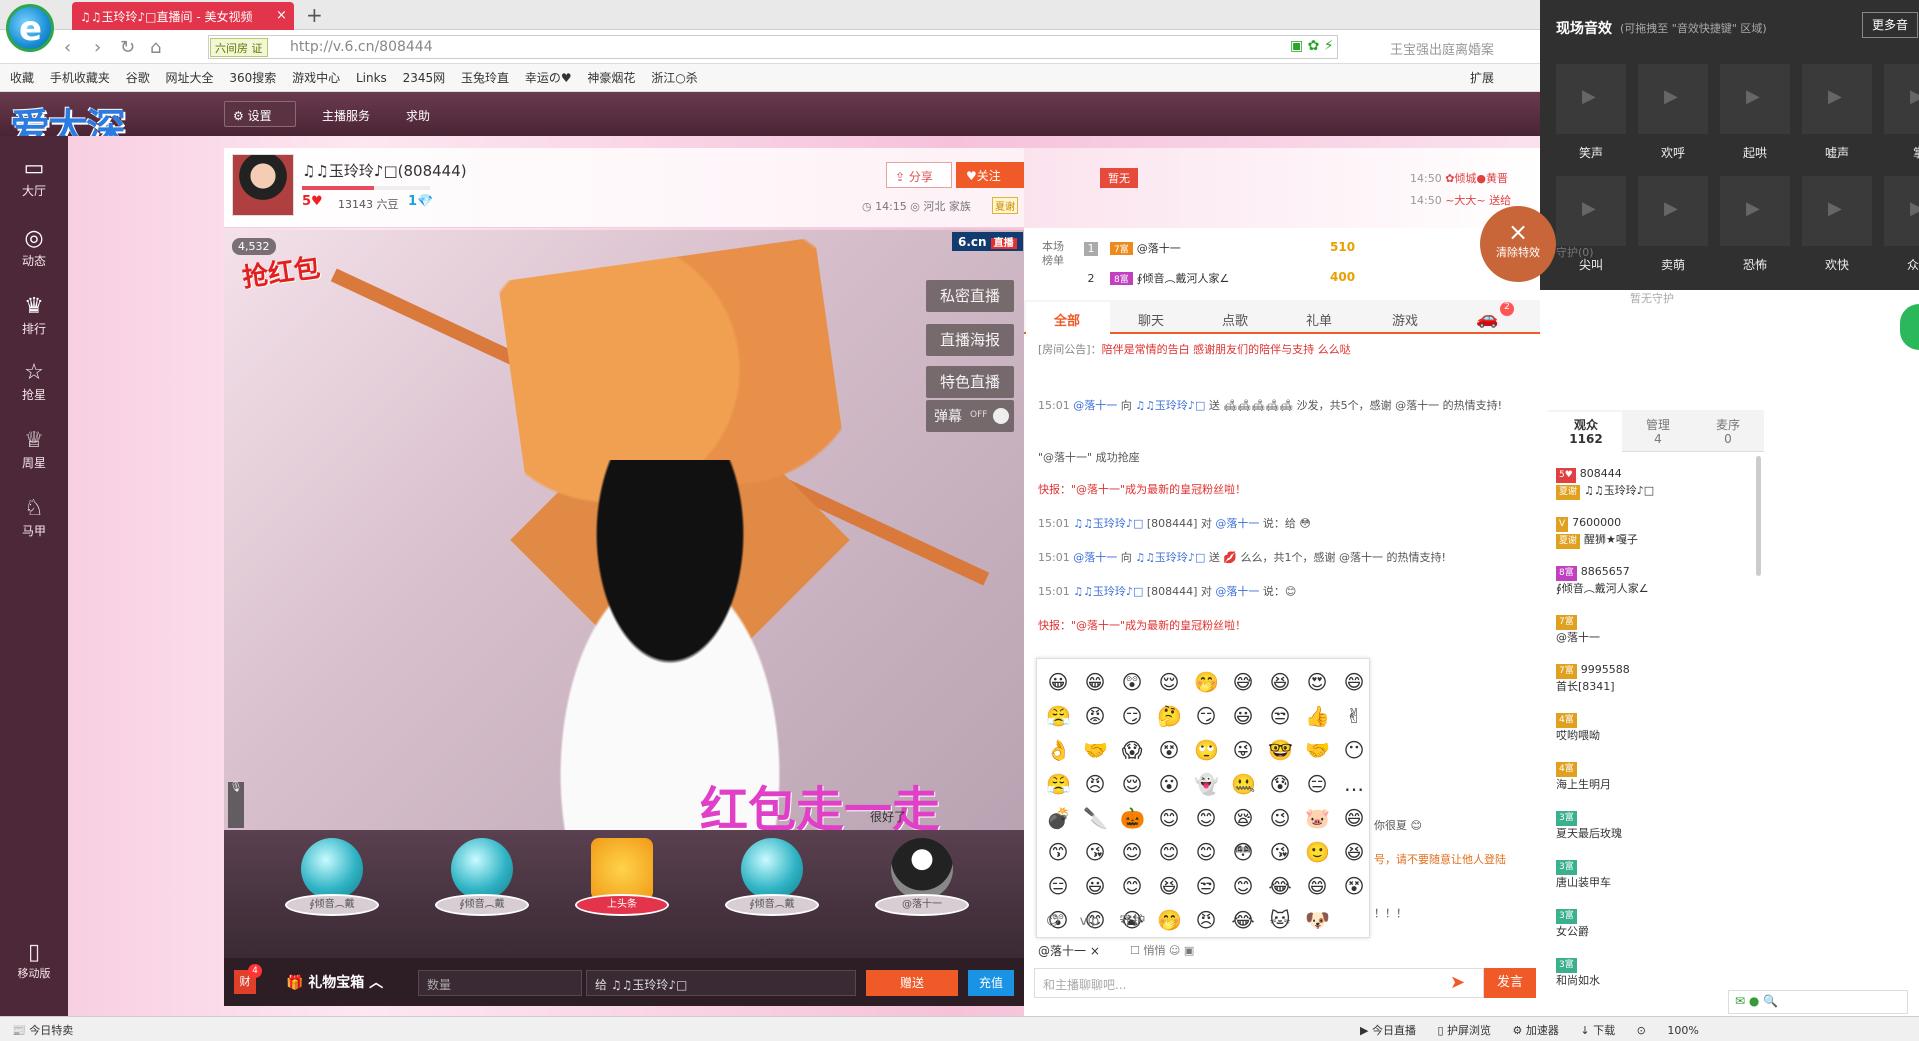 This screenshot has width=1919, height=1041. I want to click on emoji-item: 🔪, so click(1095, 818).